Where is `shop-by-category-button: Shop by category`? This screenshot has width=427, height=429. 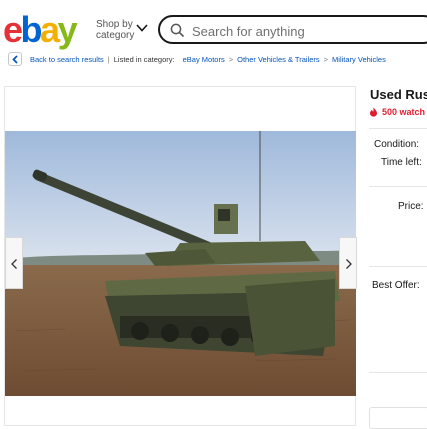
shop-by-category-button: Shop by category is located at coordinates (115, 30).